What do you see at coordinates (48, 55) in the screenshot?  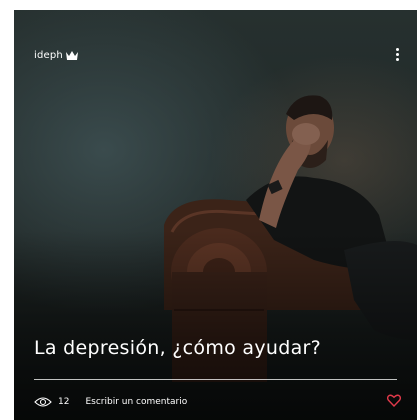 I see `author-name: ideph` at bounding box center [48, 55].